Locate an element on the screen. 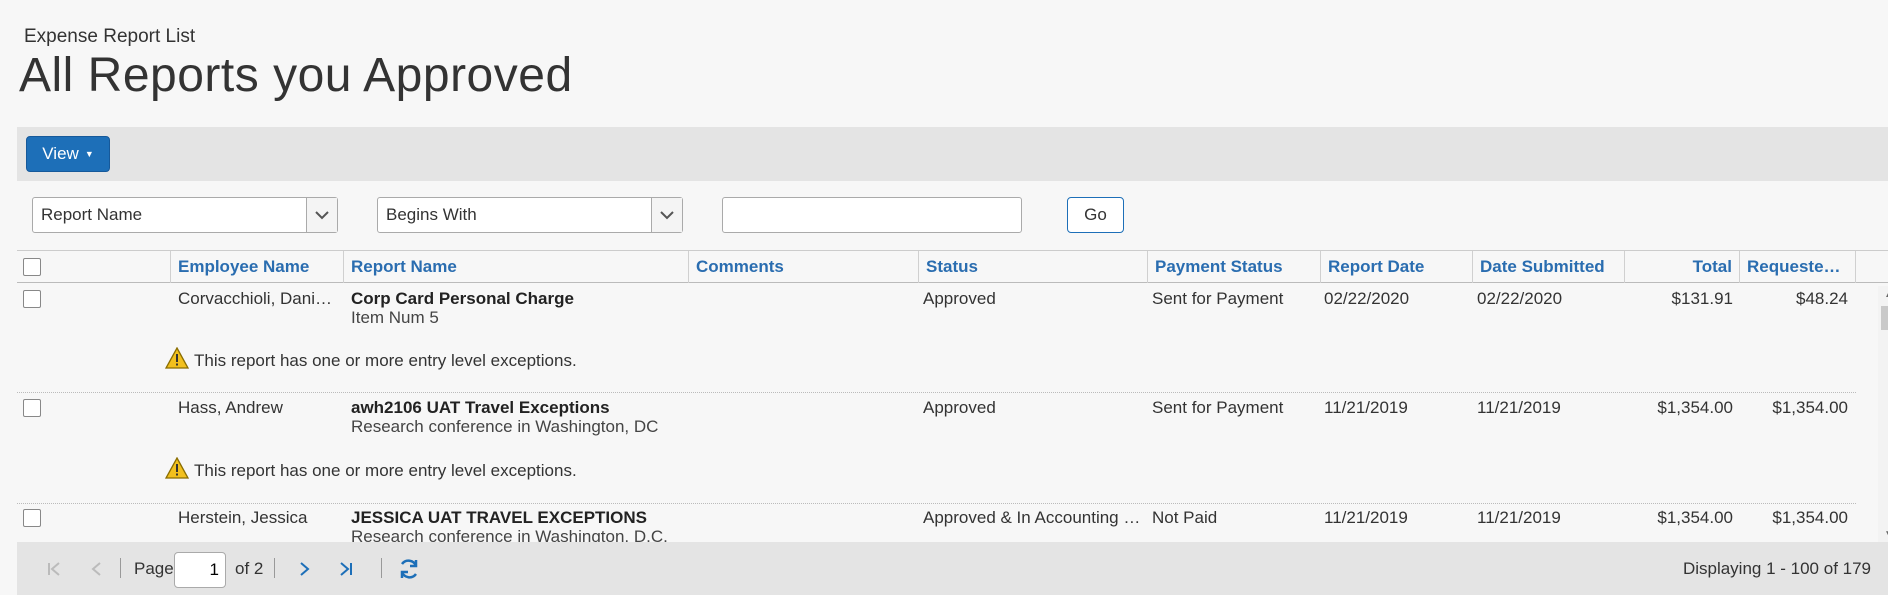 The width and height of the screenshot is (1888, 595). report-name-link: awh2106 UAT Travel Exceptions is located at coordinates (516, 408).